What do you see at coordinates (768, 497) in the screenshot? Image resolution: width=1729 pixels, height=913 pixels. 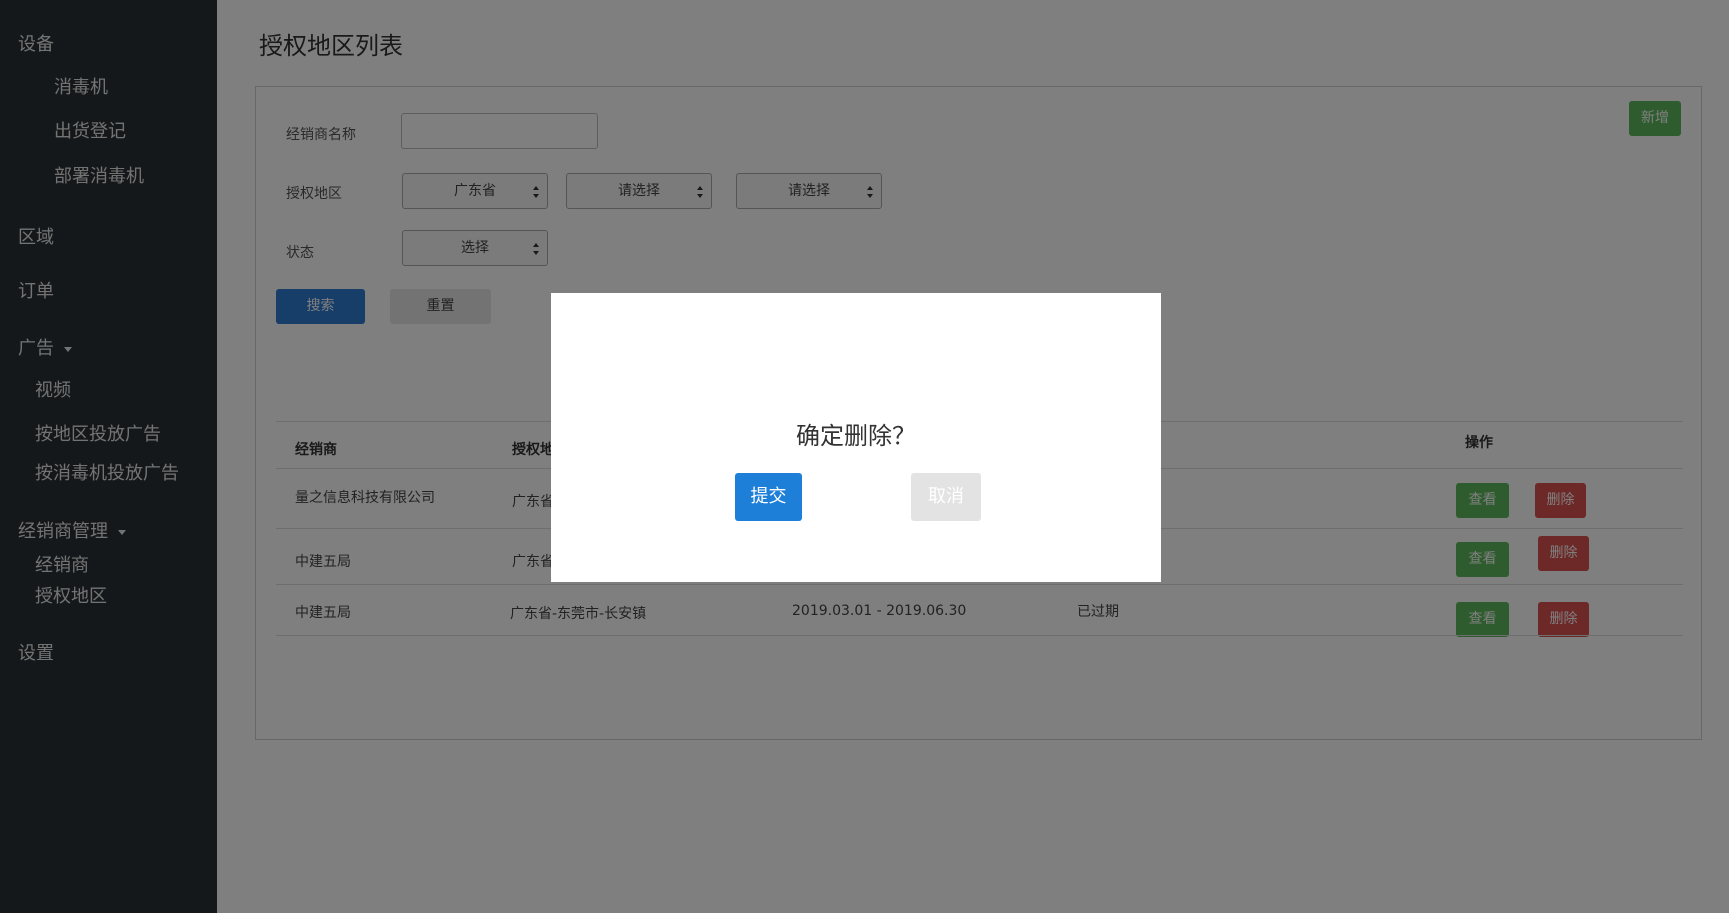 I see `submit-button: 提交` at bounding box center [768, 497].